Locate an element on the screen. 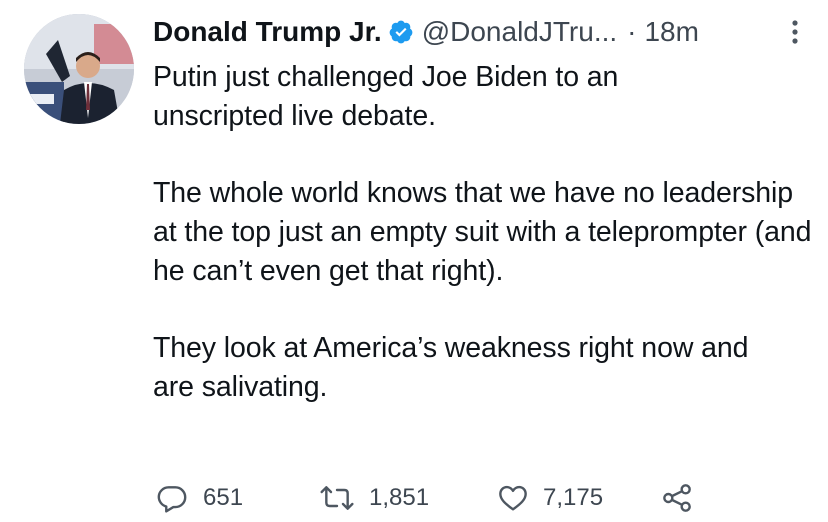 Image resolution: width=828 pixels, height=522 pixels. tweet-header: Donald Trump Jr. @DonaldJTru... · 18m is located at coordinates (483, 32).